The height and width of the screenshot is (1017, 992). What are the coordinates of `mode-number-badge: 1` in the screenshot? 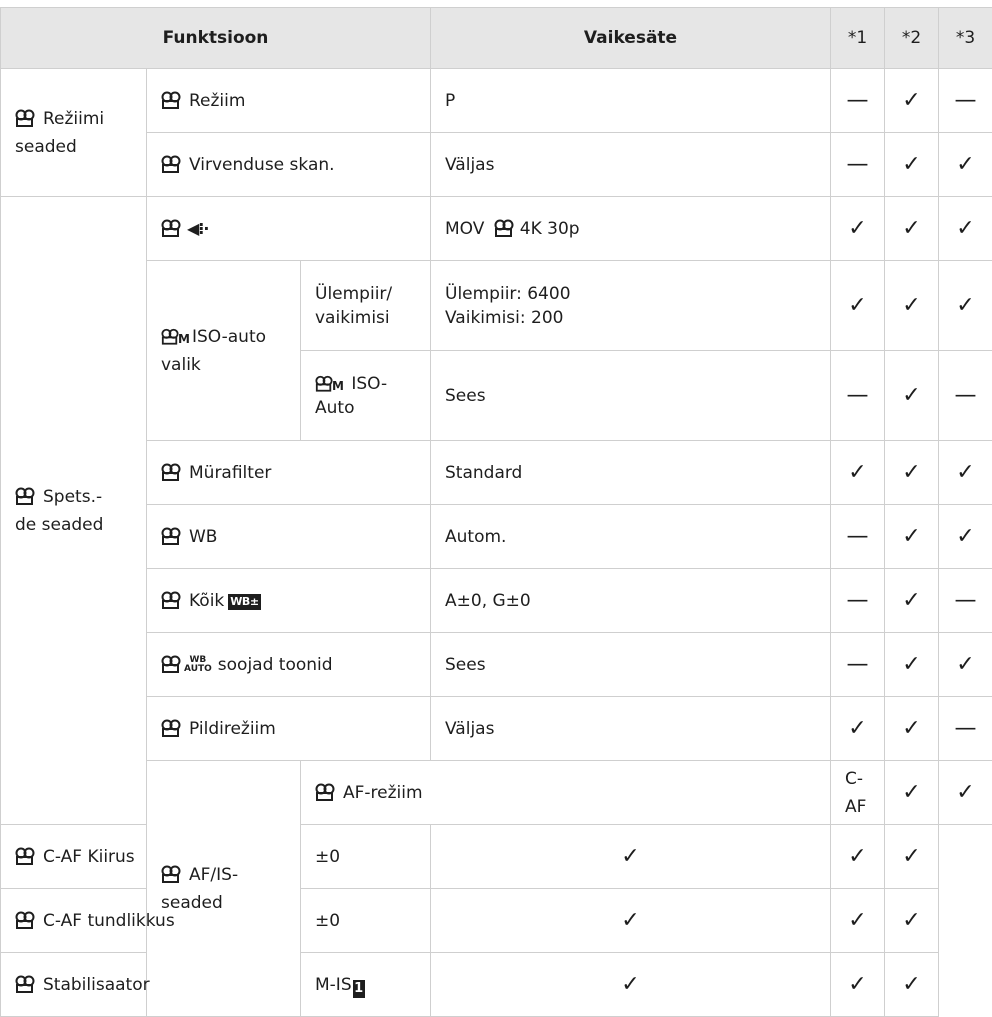 It's located at (359, 989).